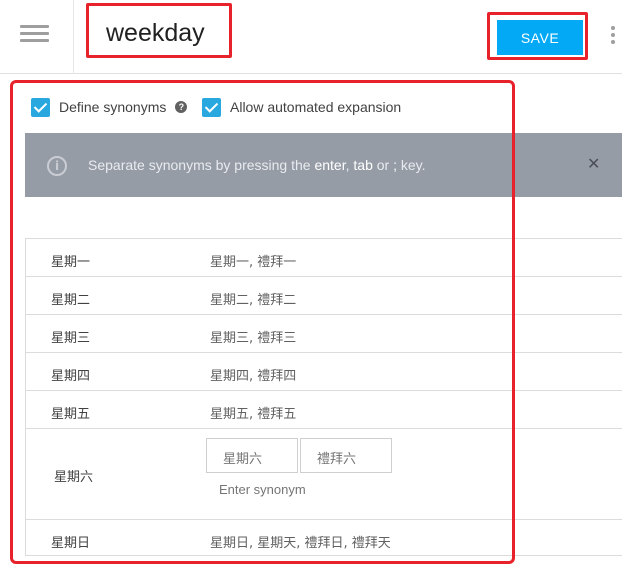 The image size is (622, 574). I want to click on entity-name-field: weekday, so click(159, 30).